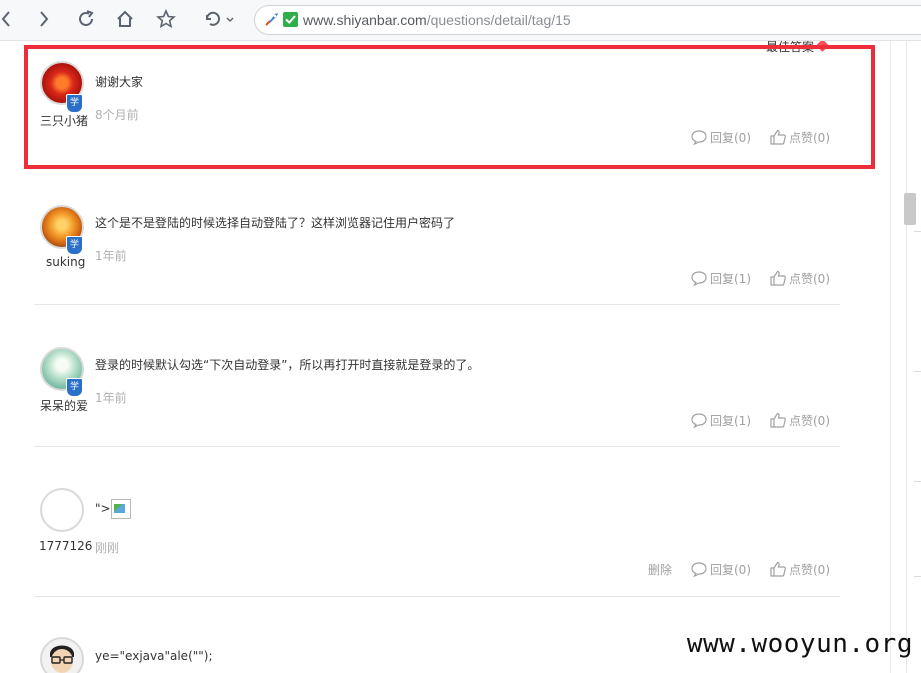  I want to click on home-icon, so click(125, 19).